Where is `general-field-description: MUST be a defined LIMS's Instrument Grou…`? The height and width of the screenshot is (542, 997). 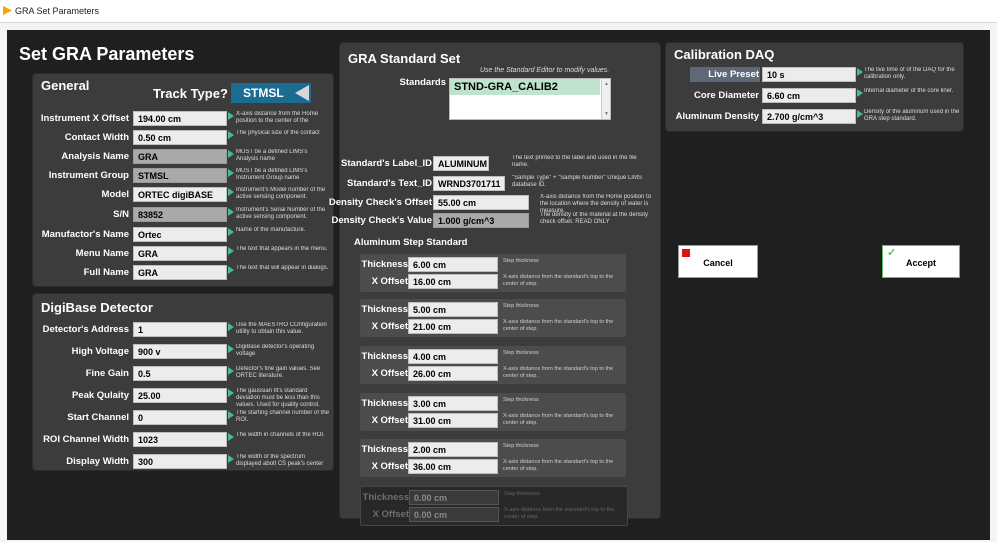 general-field-description: MUST be a defined LIMS's Instrument Grou… is located at coordinates (272, 174).